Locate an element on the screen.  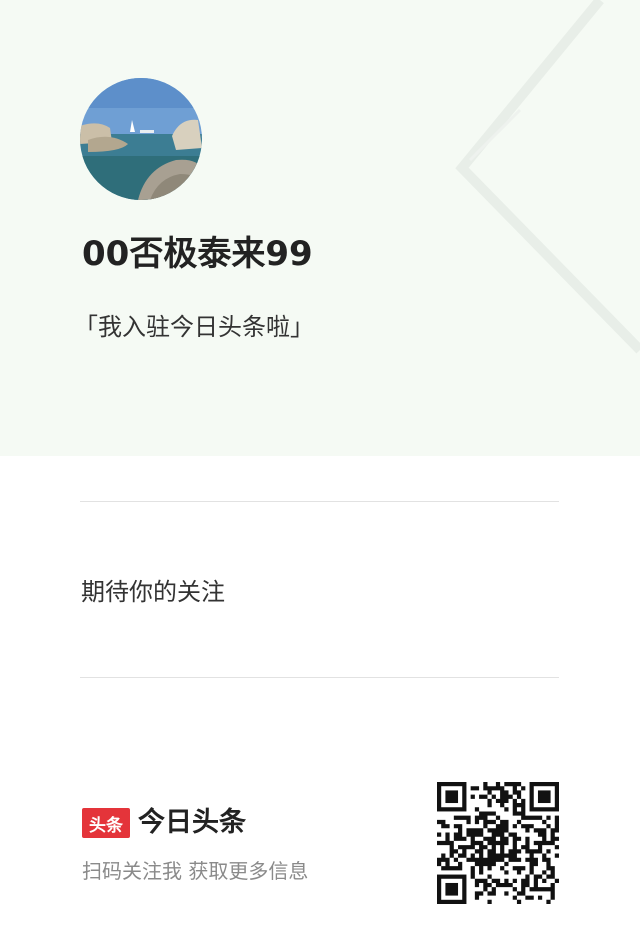
qr-code-graphic is located at coordinates (498, 843).